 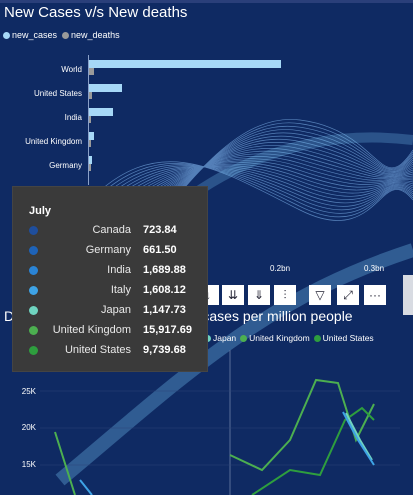 I want to click on tooltip-row-united-kingdom: United Kingdom 15,917.69, so click(x=110, y=331).